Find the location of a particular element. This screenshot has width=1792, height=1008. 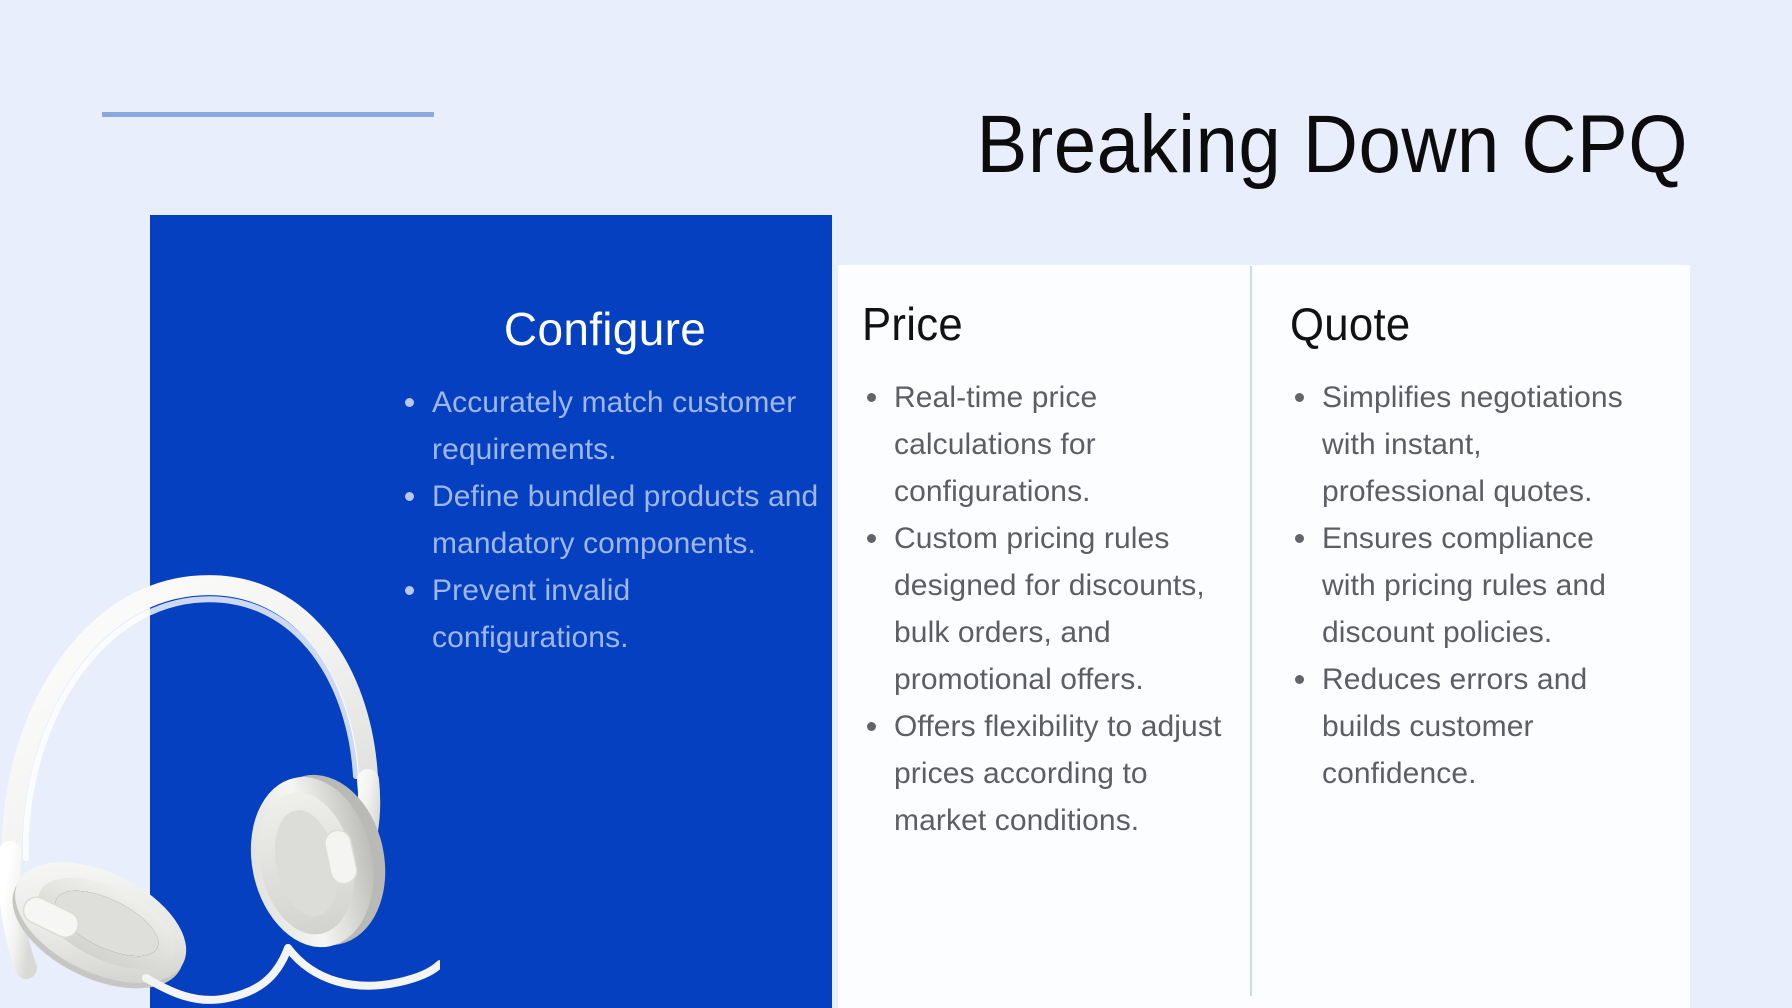

column-heading-price: Price is located at coordinates (912, 324).